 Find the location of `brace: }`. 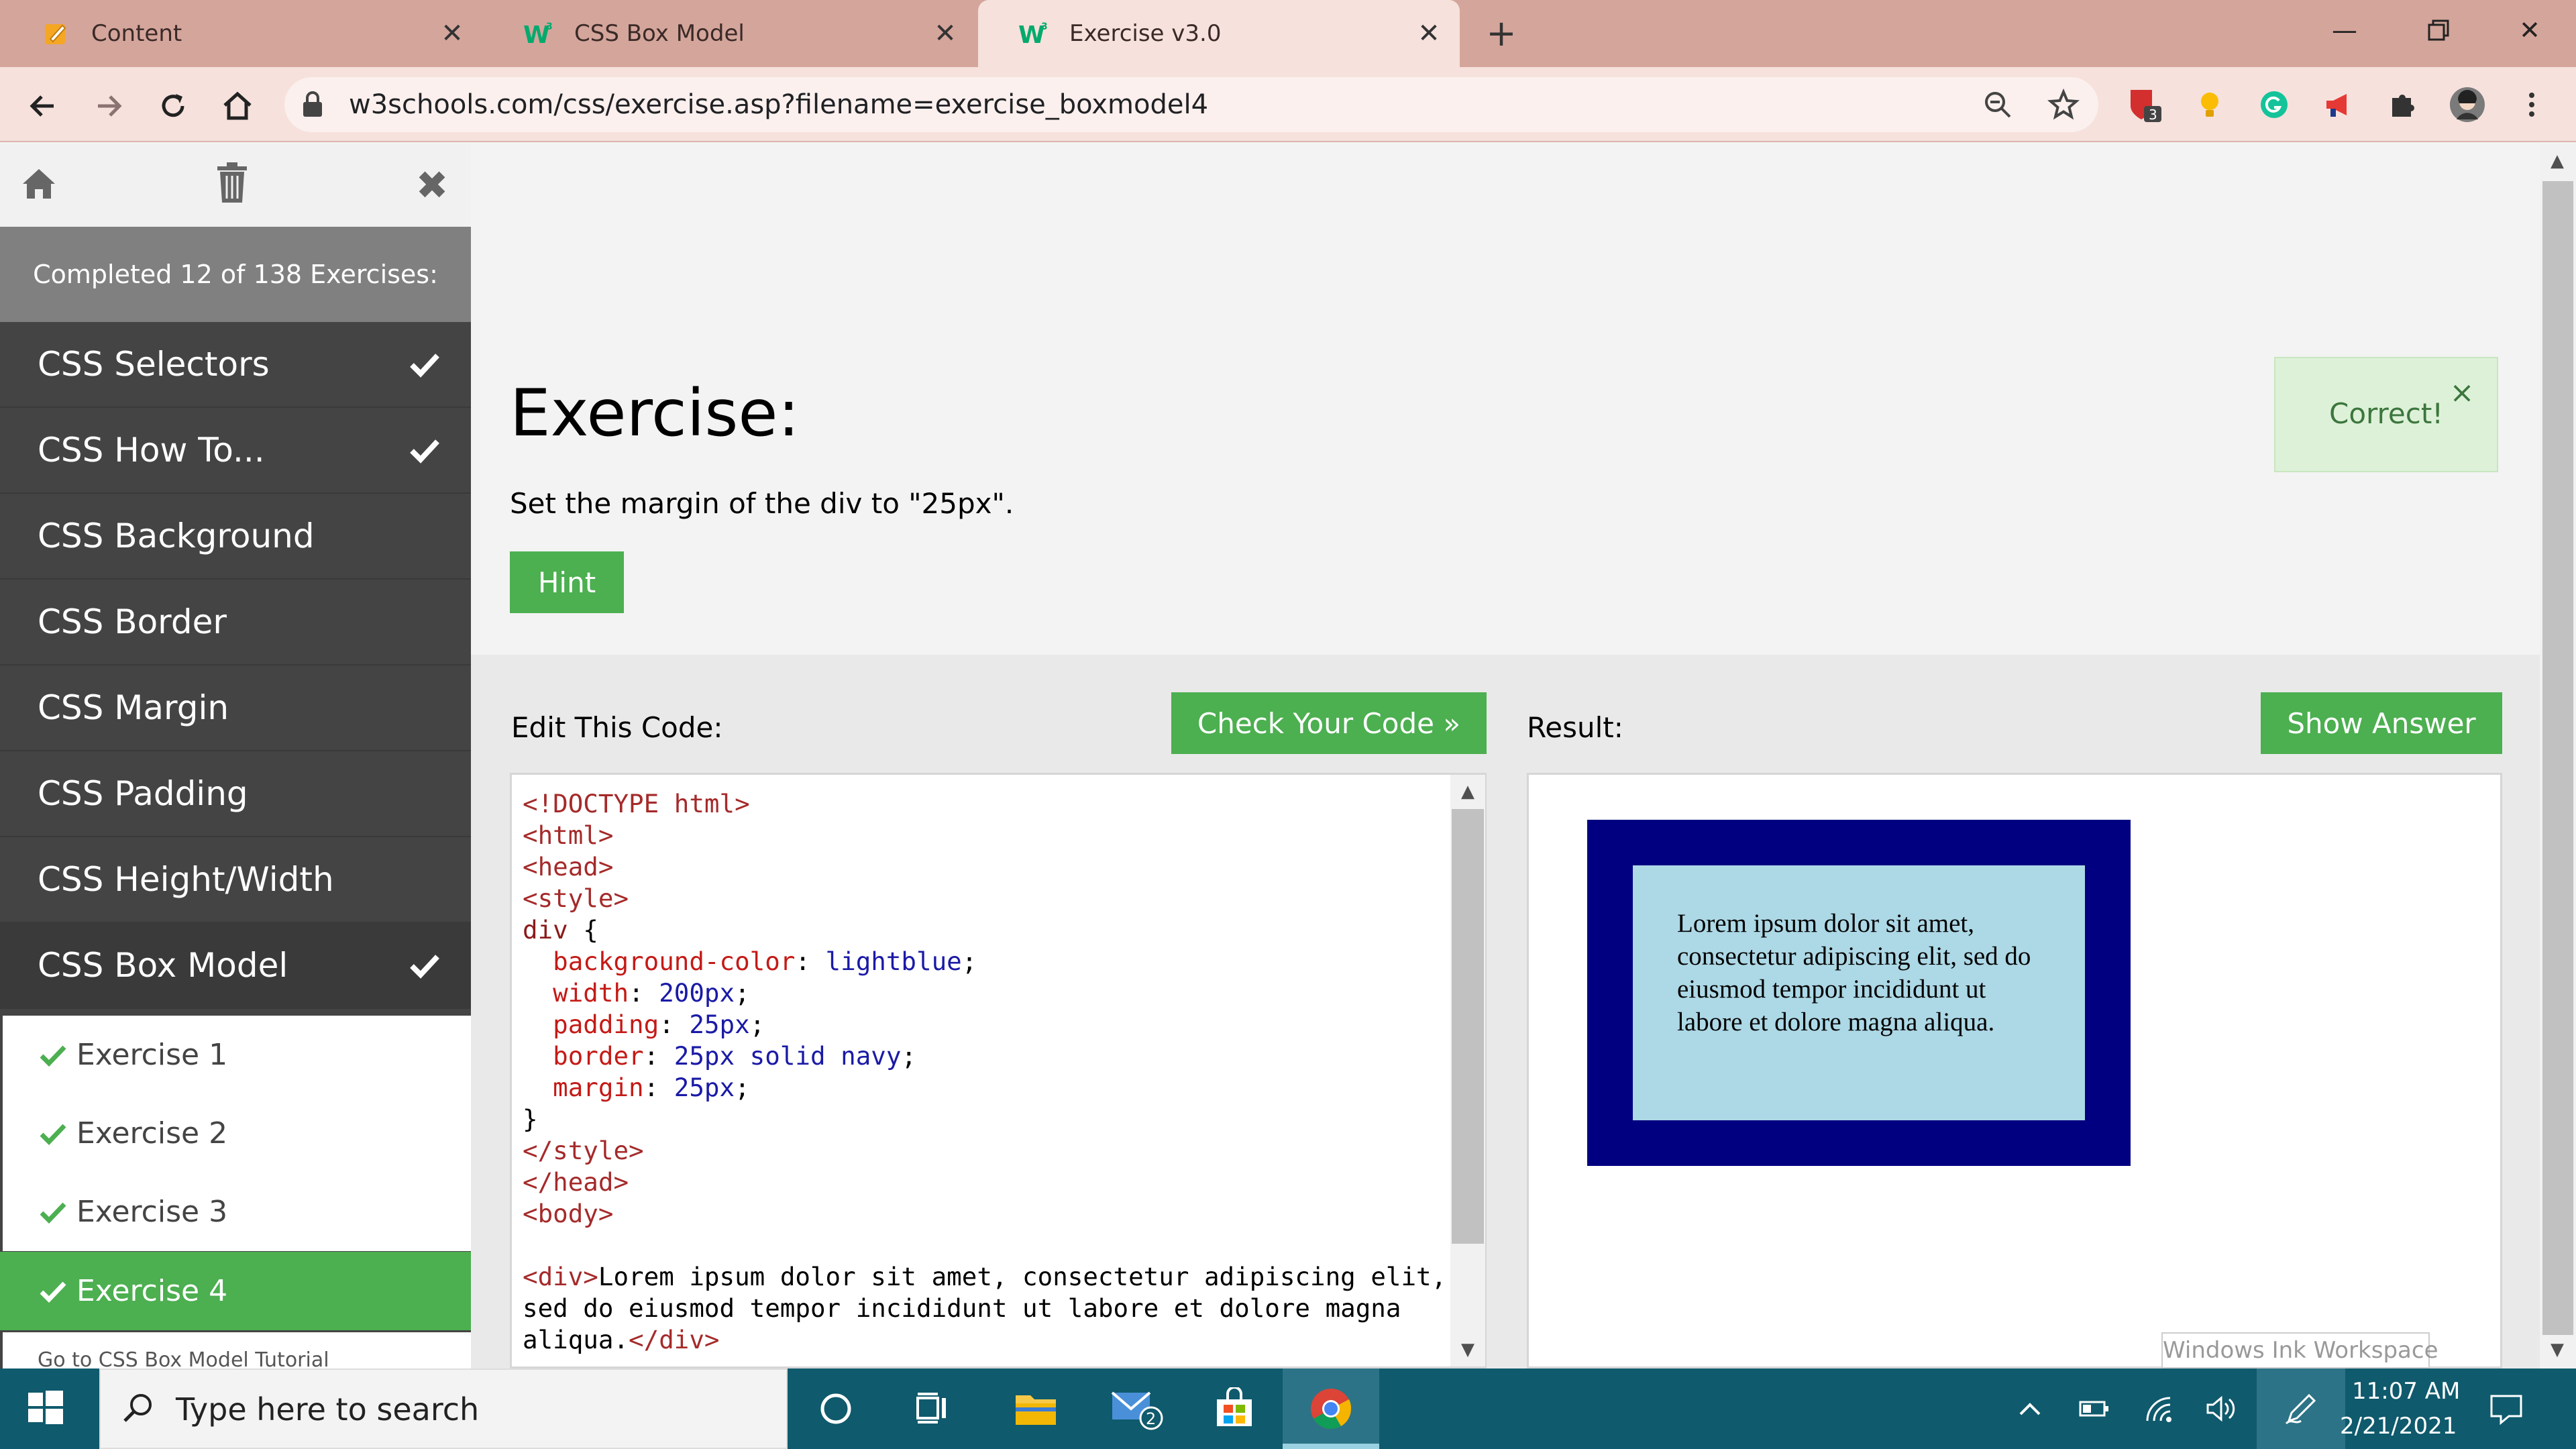

brace: } is located at coordinates (530, 1119).